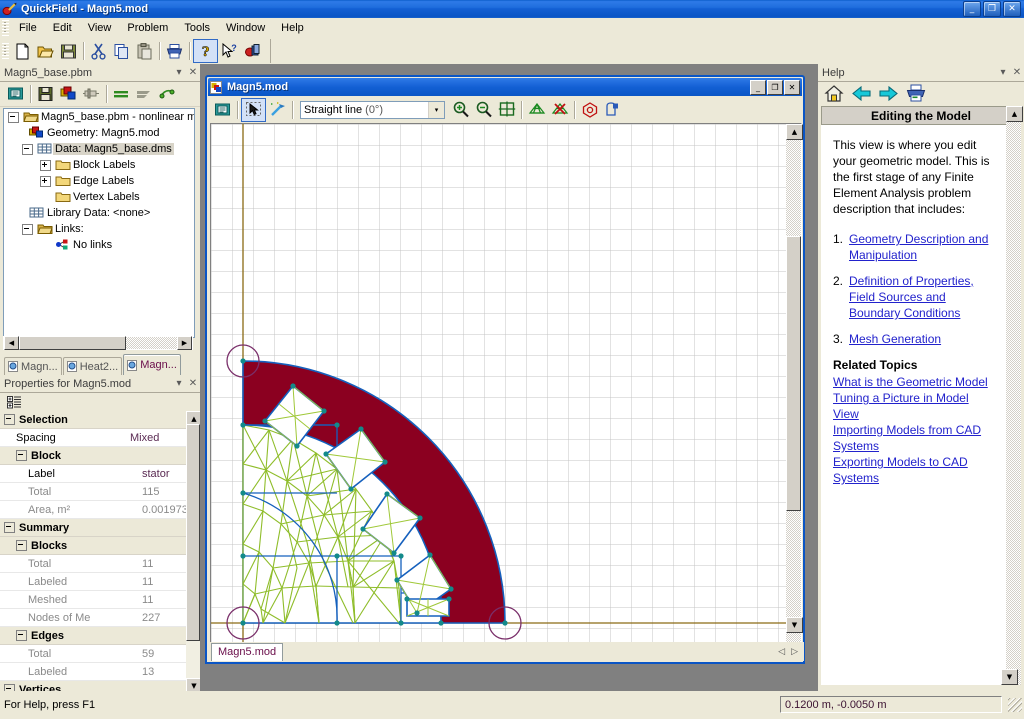  Describe the element at coordinates (45, 51) in the screenshot. I see `open-icon` at that location.